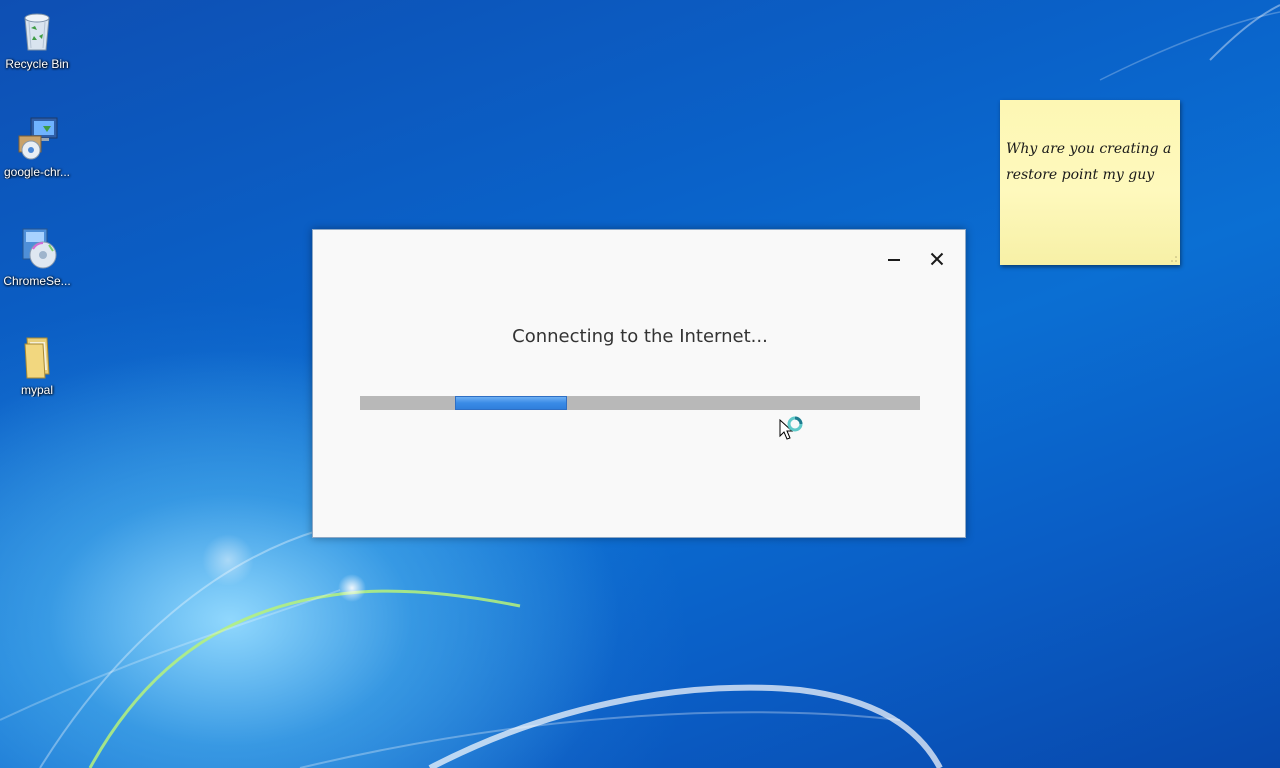 The height and width of the screenshot is (768, 1280). I want to click on folder-icon, so click(37, 358).